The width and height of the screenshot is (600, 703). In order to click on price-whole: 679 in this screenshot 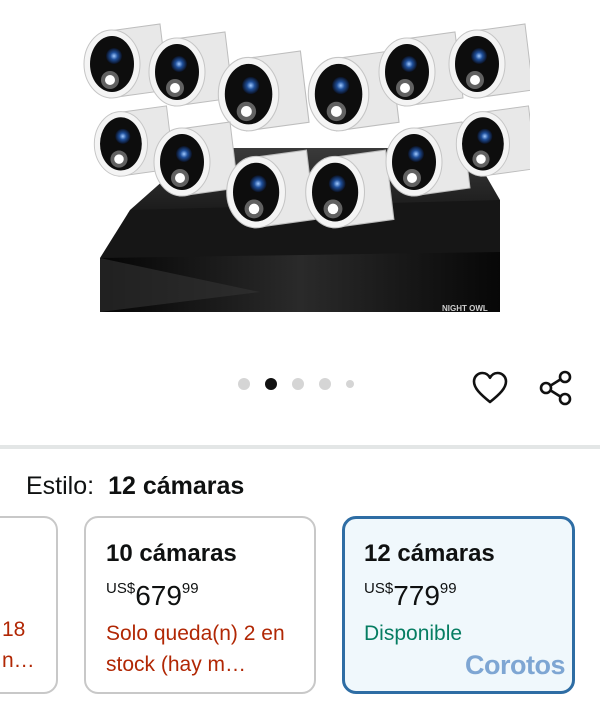, I will do `click(158, 595)`.